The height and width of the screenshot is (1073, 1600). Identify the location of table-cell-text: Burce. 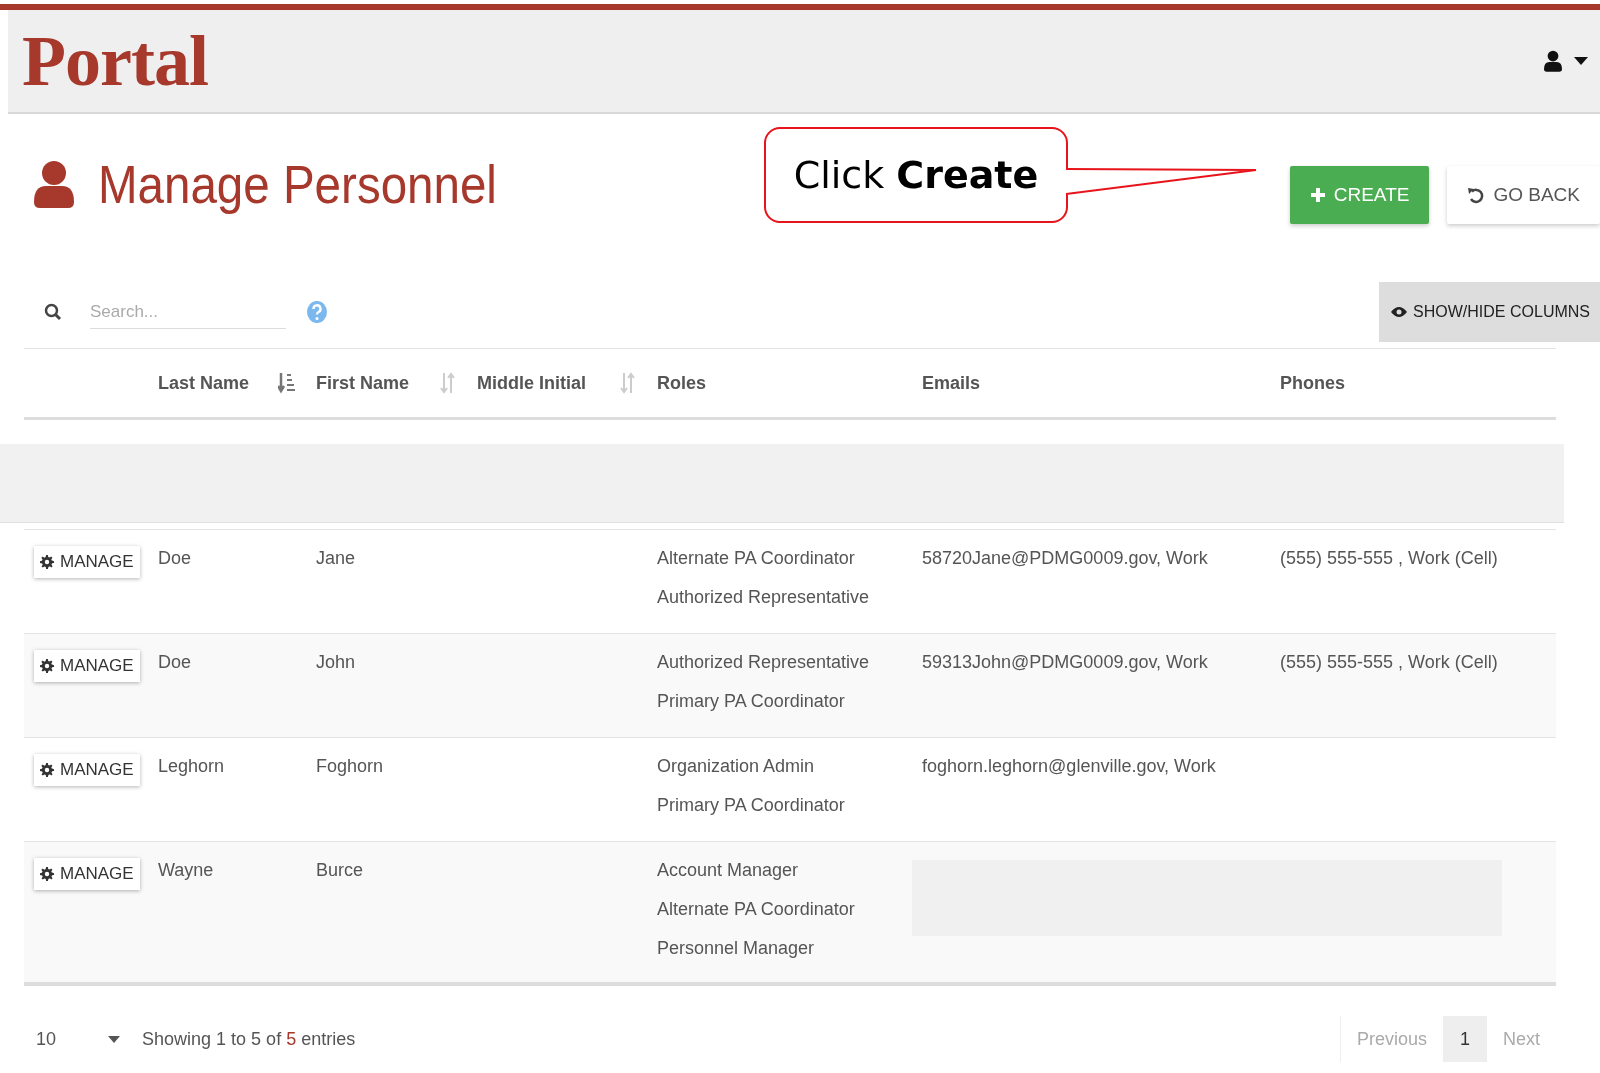
(340, 870).